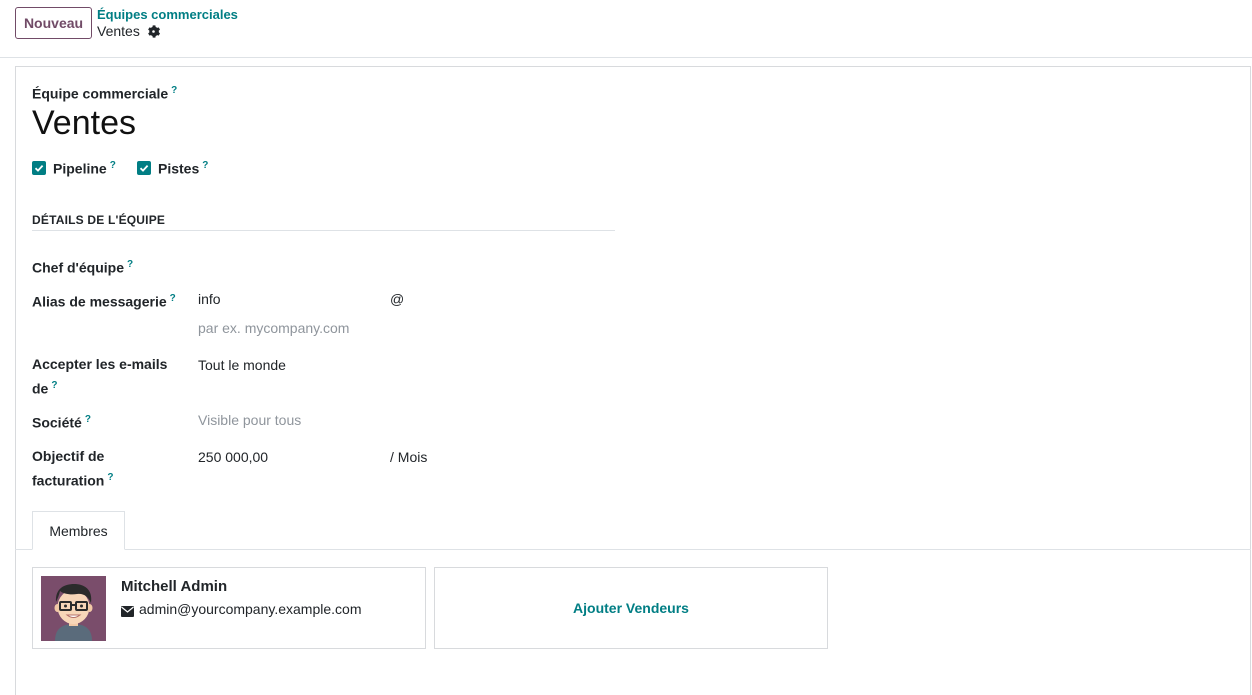 Image resolution: width=1252 pixels, height=695 pixels. I want to click on leader-input, so click(398, 264).